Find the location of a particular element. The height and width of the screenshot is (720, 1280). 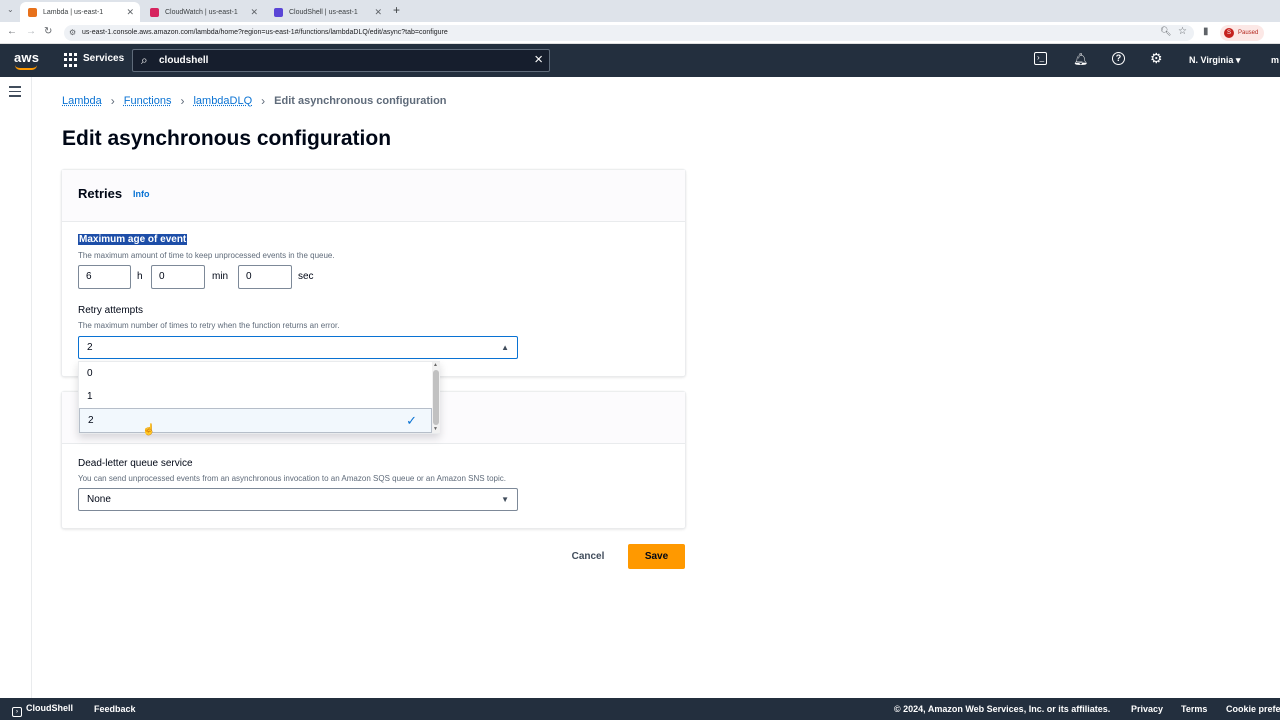

dropdown-option-1: 1 is located at coordinates (255, 396).